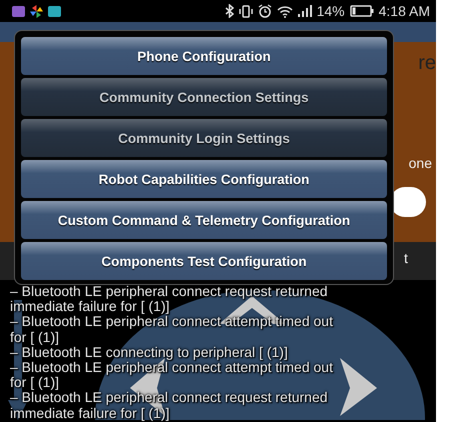  Describe the element at coordinates (330, 11) in the screenshot. I see `battery-percent: 14%` at that location.